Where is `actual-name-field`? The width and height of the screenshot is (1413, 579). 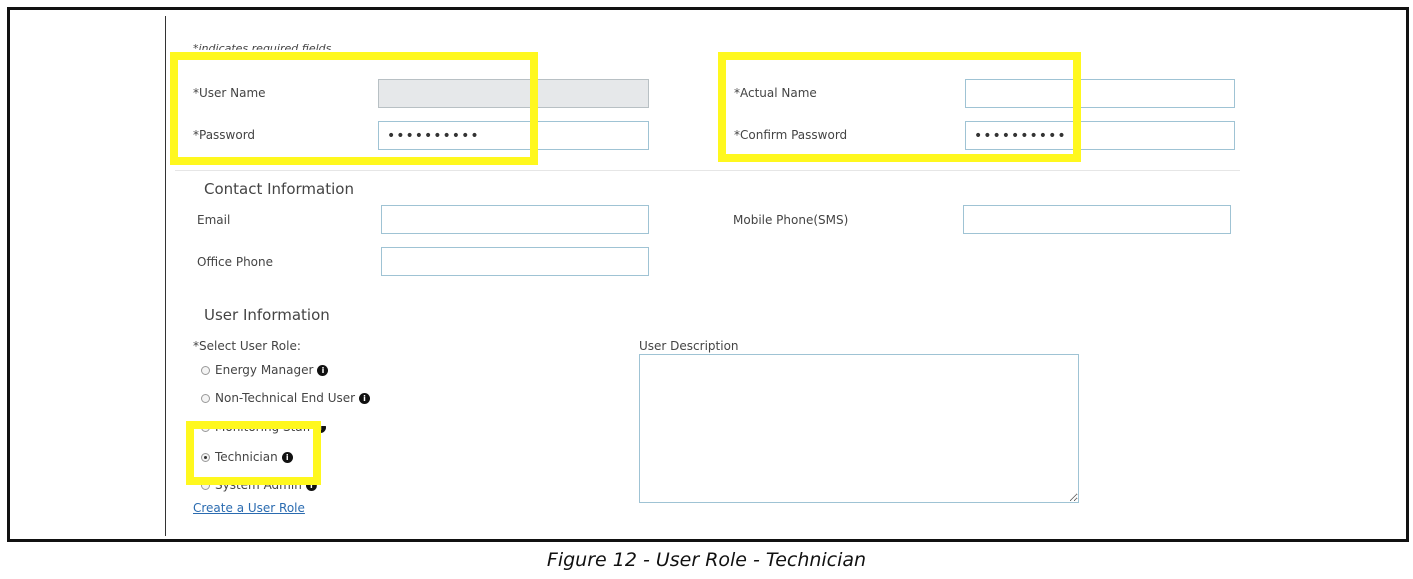
actual-name-field is located at coordinates (1100, 93).